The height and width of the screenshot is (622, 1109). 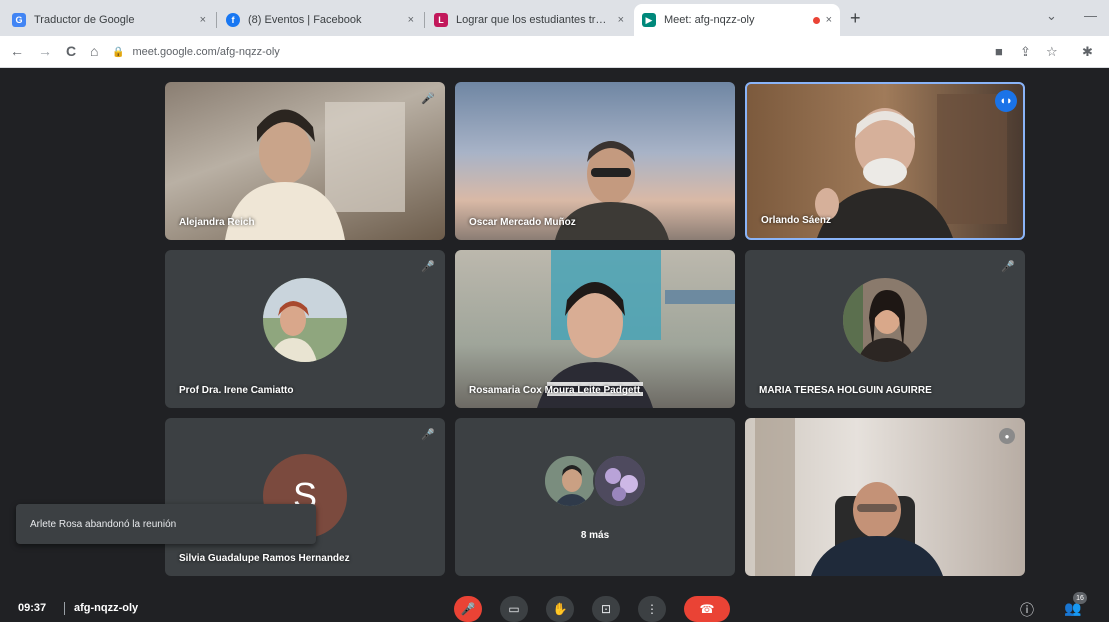 What do you see at coordinates (652, 609) in the screenshot?
I see `more-options-button: ⋮` at bounding box center [652, 609].